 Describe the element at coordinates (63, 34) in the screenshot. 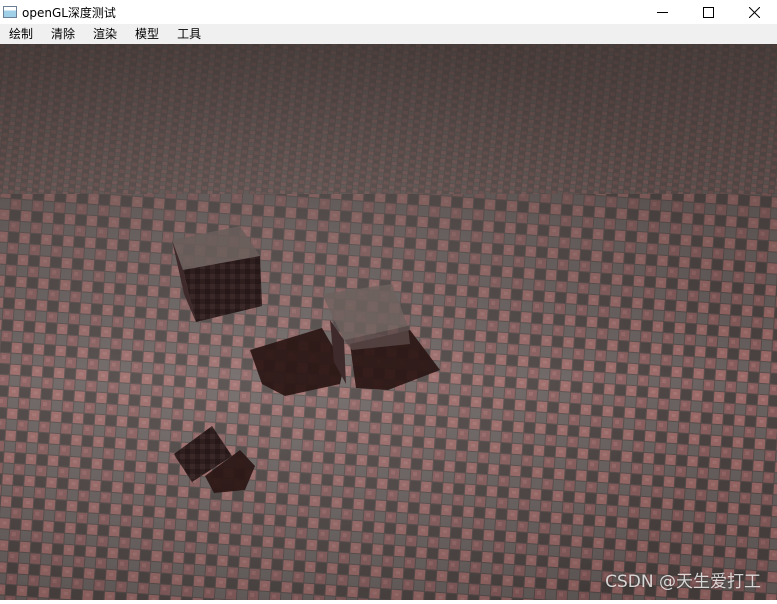

I see `menu-clear: 清除` at that location.